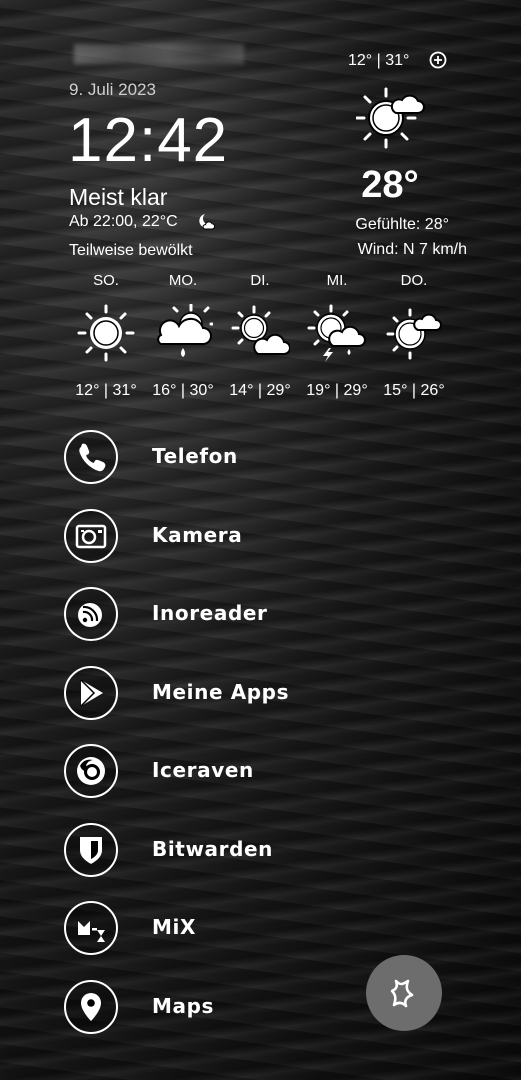 Image resolution: width=521 pixels, height=1080 pixels. I want to click on forecast-range: 12° | 31°, so click(106, 390).